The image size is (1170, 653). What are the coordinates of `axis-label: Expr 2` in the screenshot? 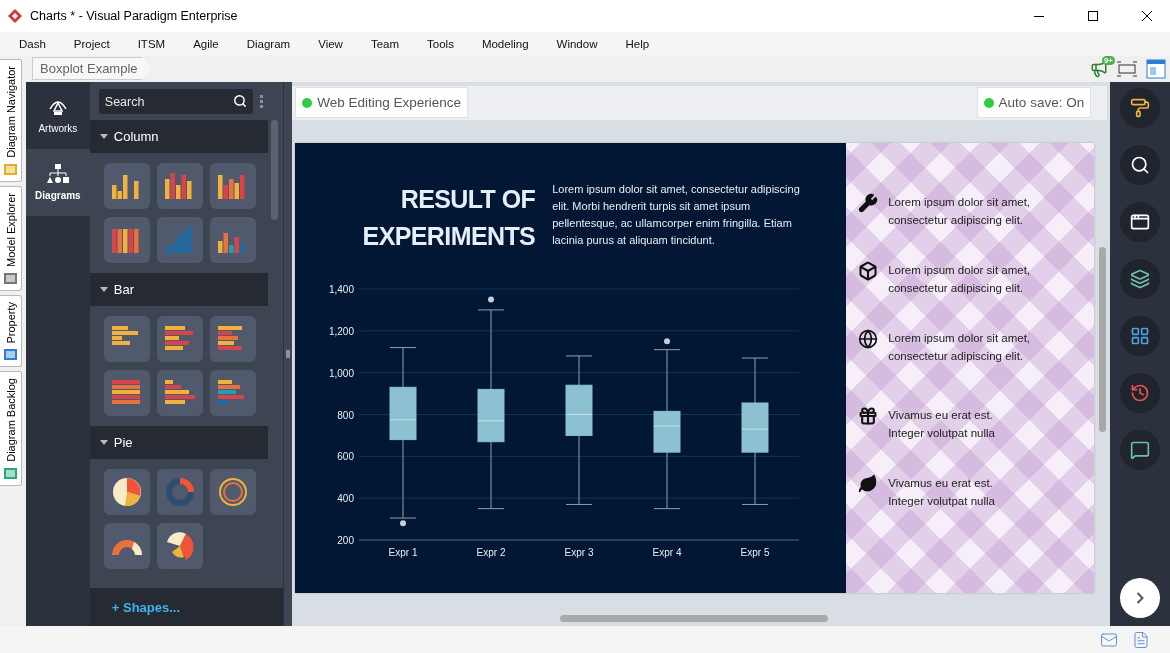 It's located at (491, 552).